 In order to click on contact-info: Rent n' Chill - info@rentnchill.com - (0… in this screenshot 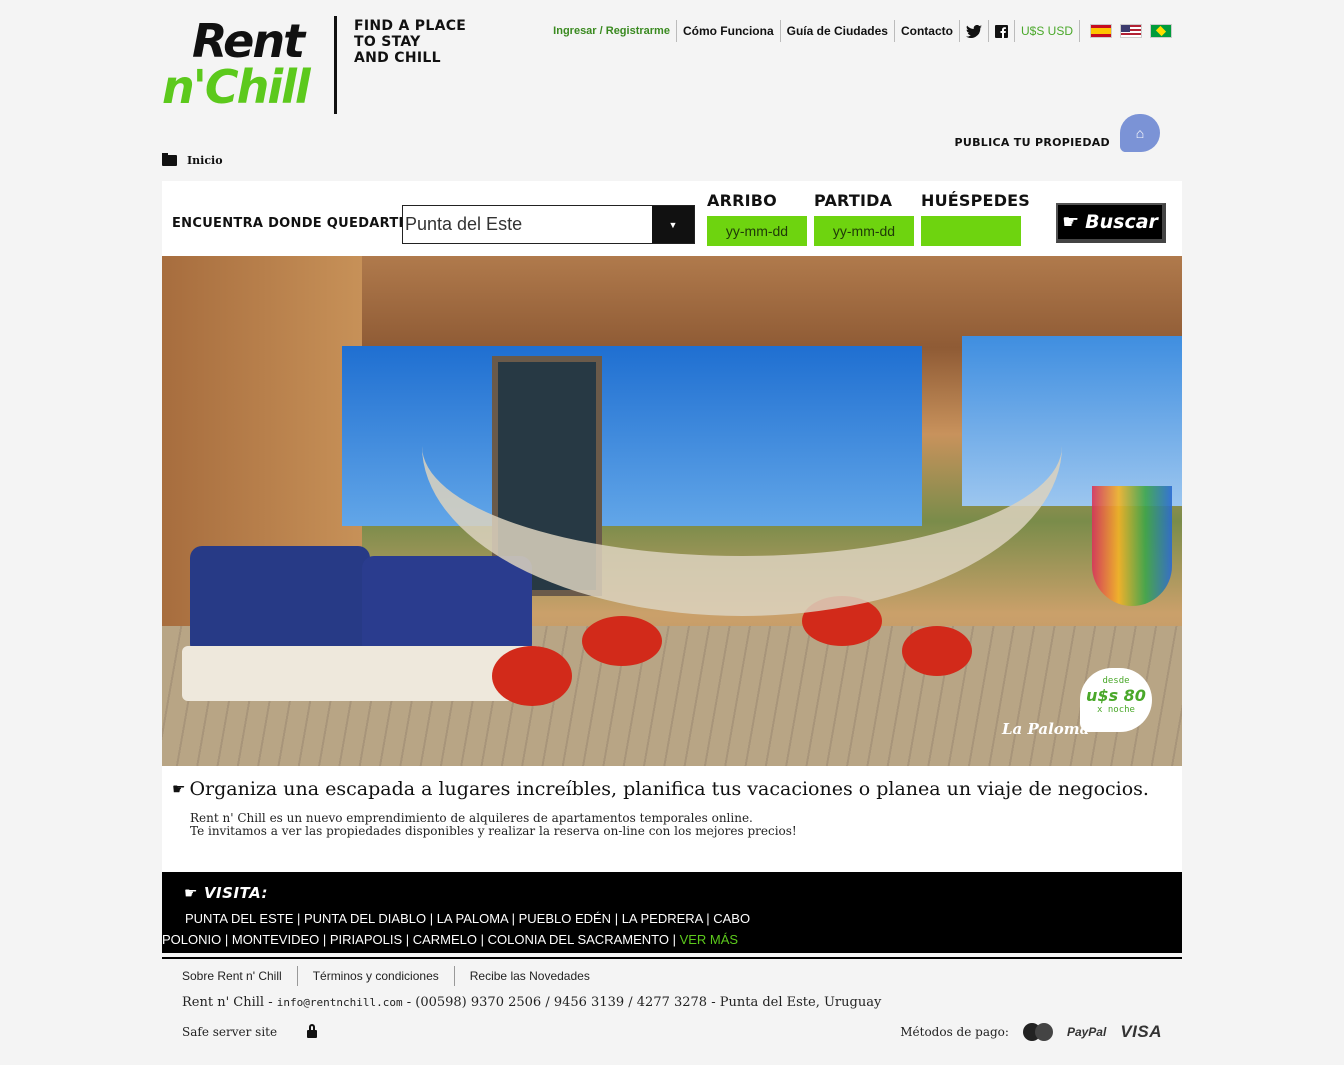, I will do `click(531, 1002)`.